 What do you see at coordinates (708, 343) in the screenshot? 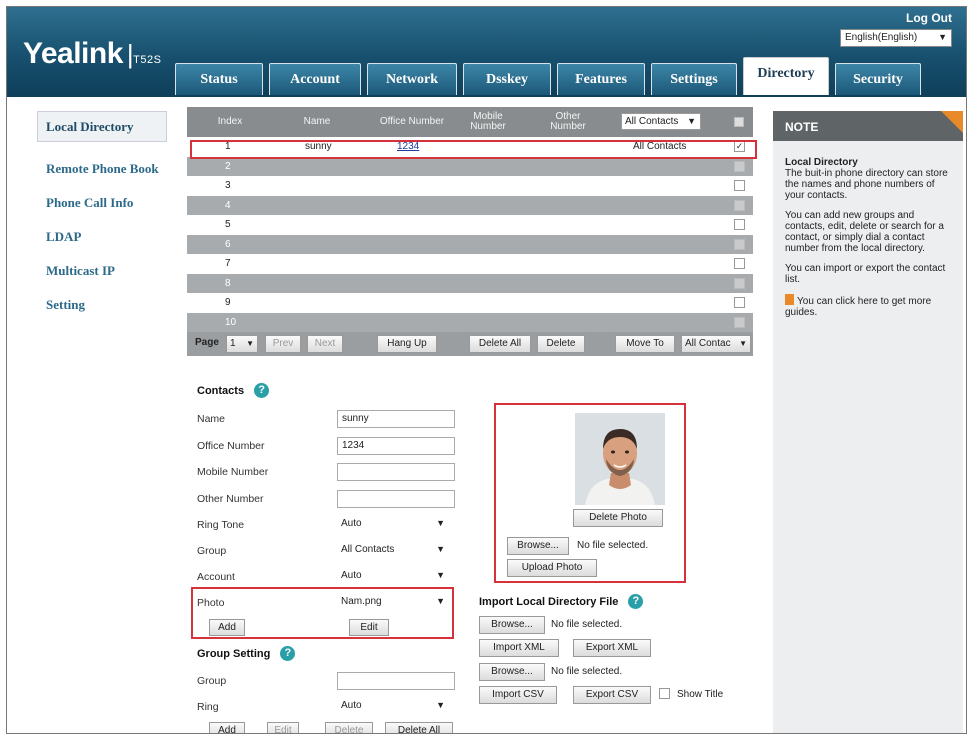
I see `move-target-value: All Contac` at bounding box center [708, 343].